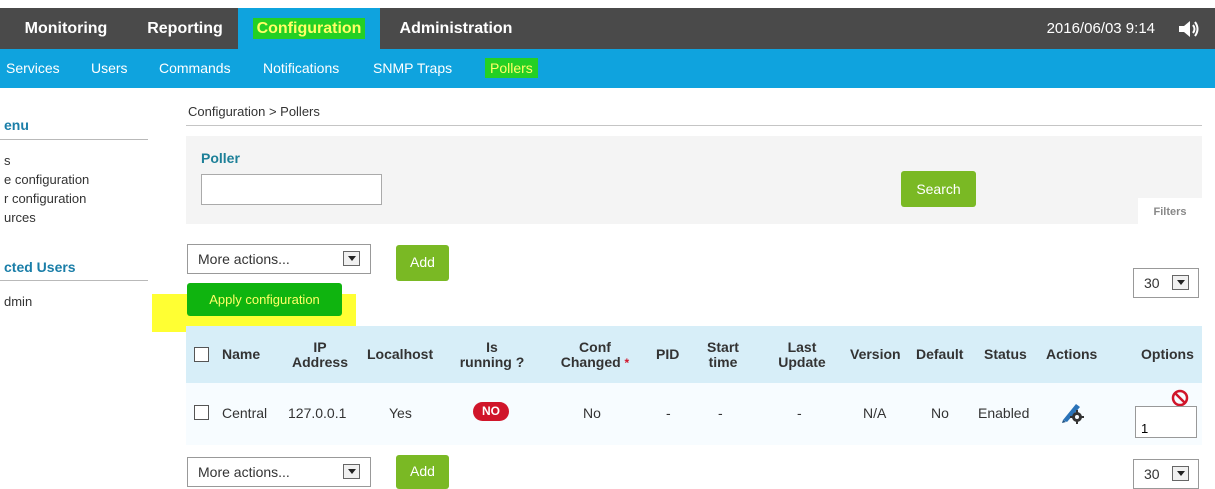 This screenshot has width=1215, height=489. What do you see at coordinates (422, 472) in the screenshot?
I see `add-button-bottom: Add` at bounding box center [422, 472].